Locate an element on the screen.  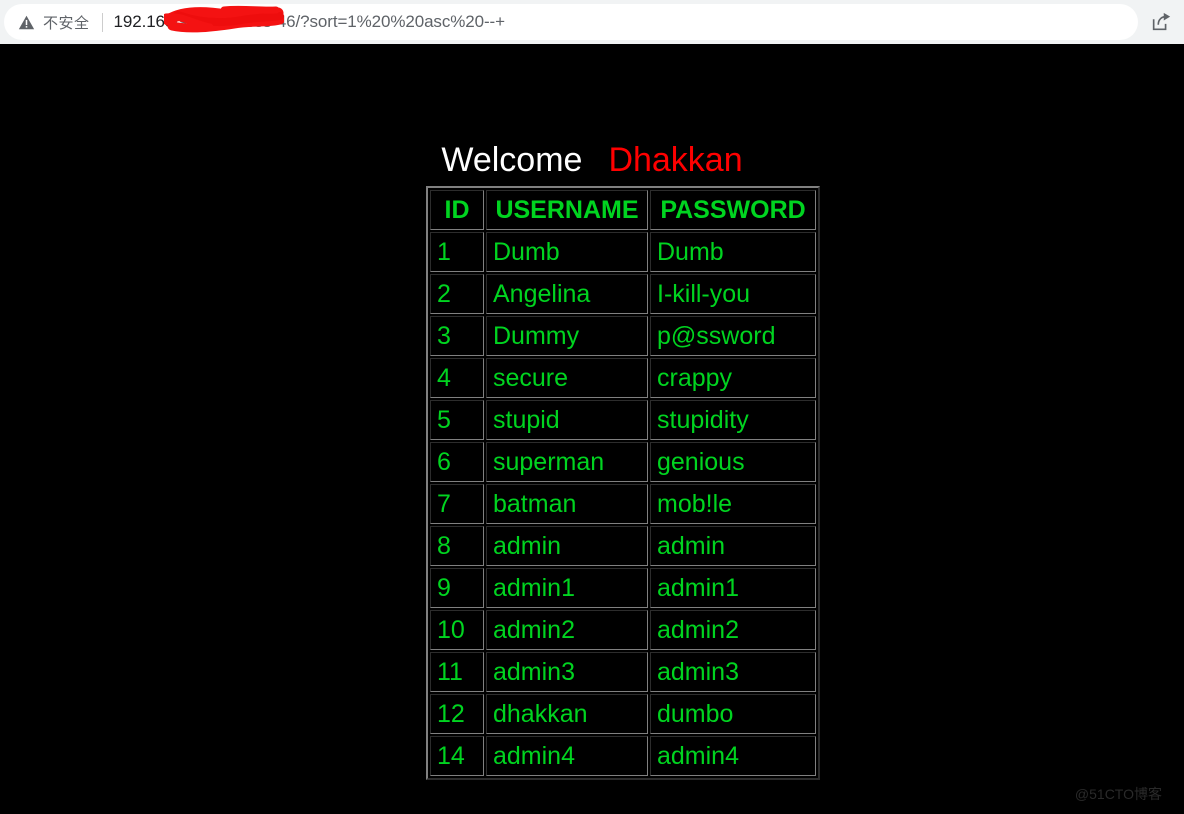
page-title: Welcome Dhakkan is located at coordinates (592, 160).